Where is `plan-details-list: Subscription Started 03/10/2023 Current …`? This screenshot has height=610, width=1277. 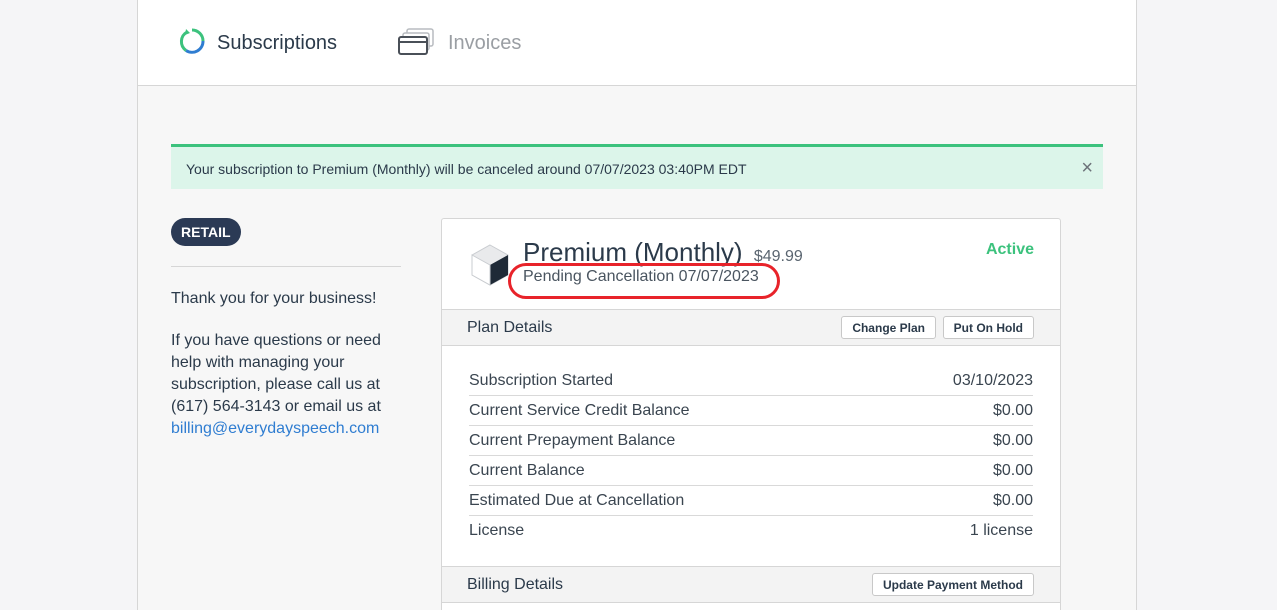
plan-details-list: Subscription Started 03/10/2023 Current … is located at coordinates (751, 456).